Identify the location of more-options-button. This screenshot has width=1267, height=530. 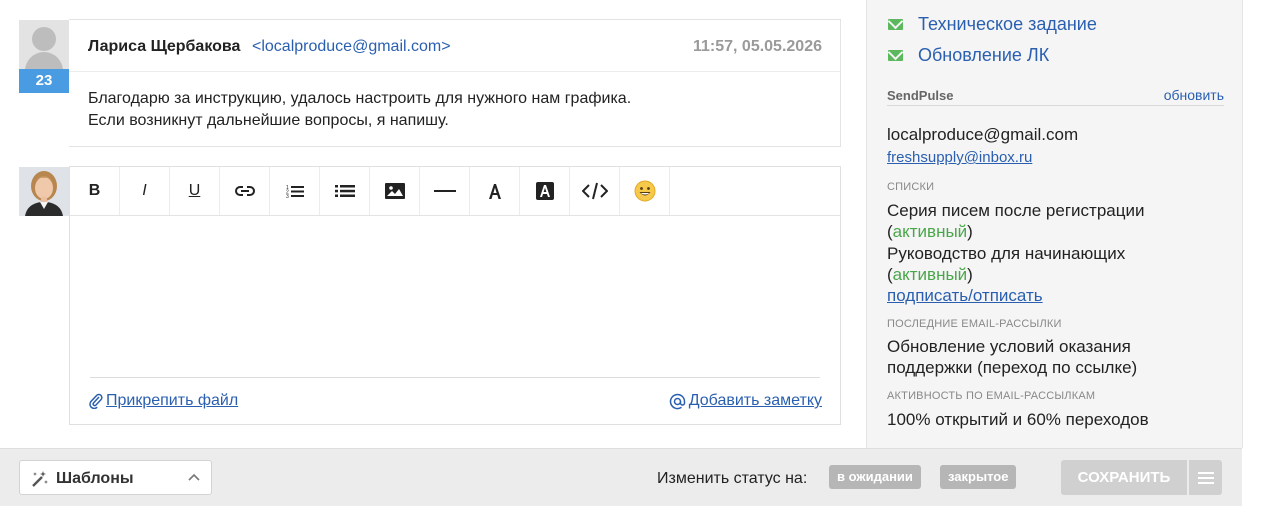
(1205, 477).